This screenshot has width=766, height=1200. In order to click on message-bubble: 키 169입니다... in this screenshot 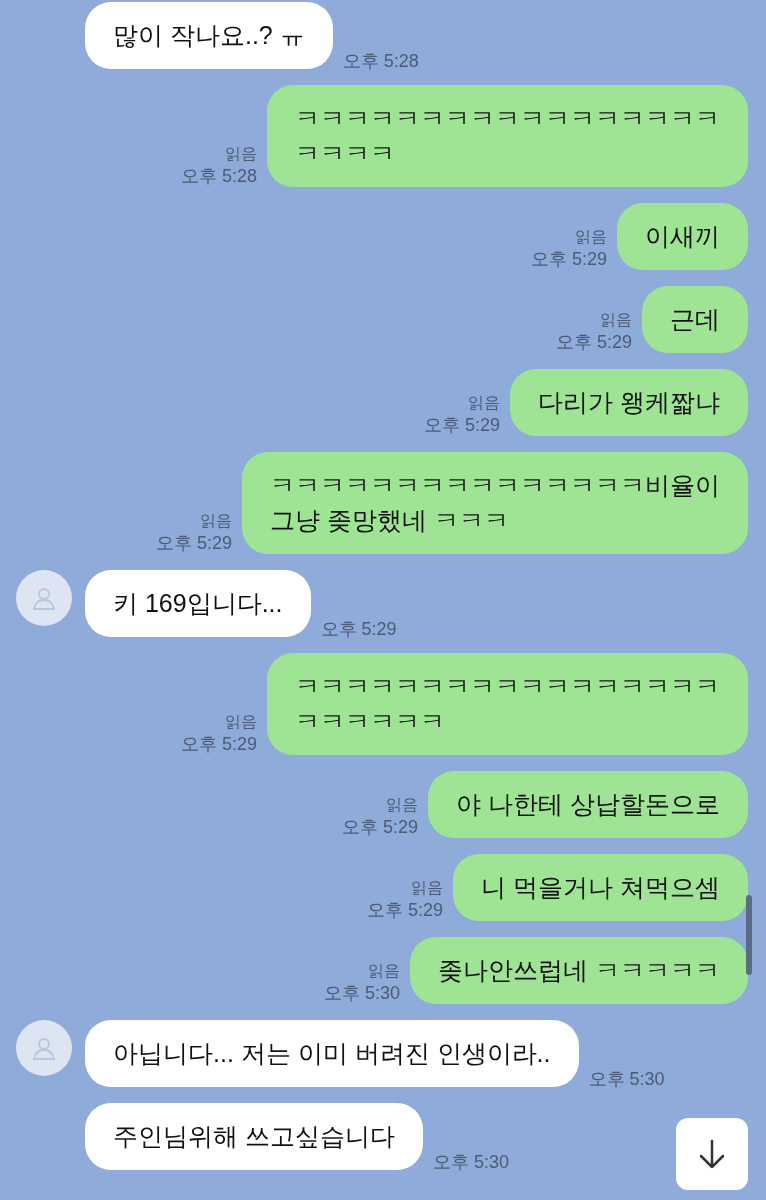, I will do `click(198, 603)`.